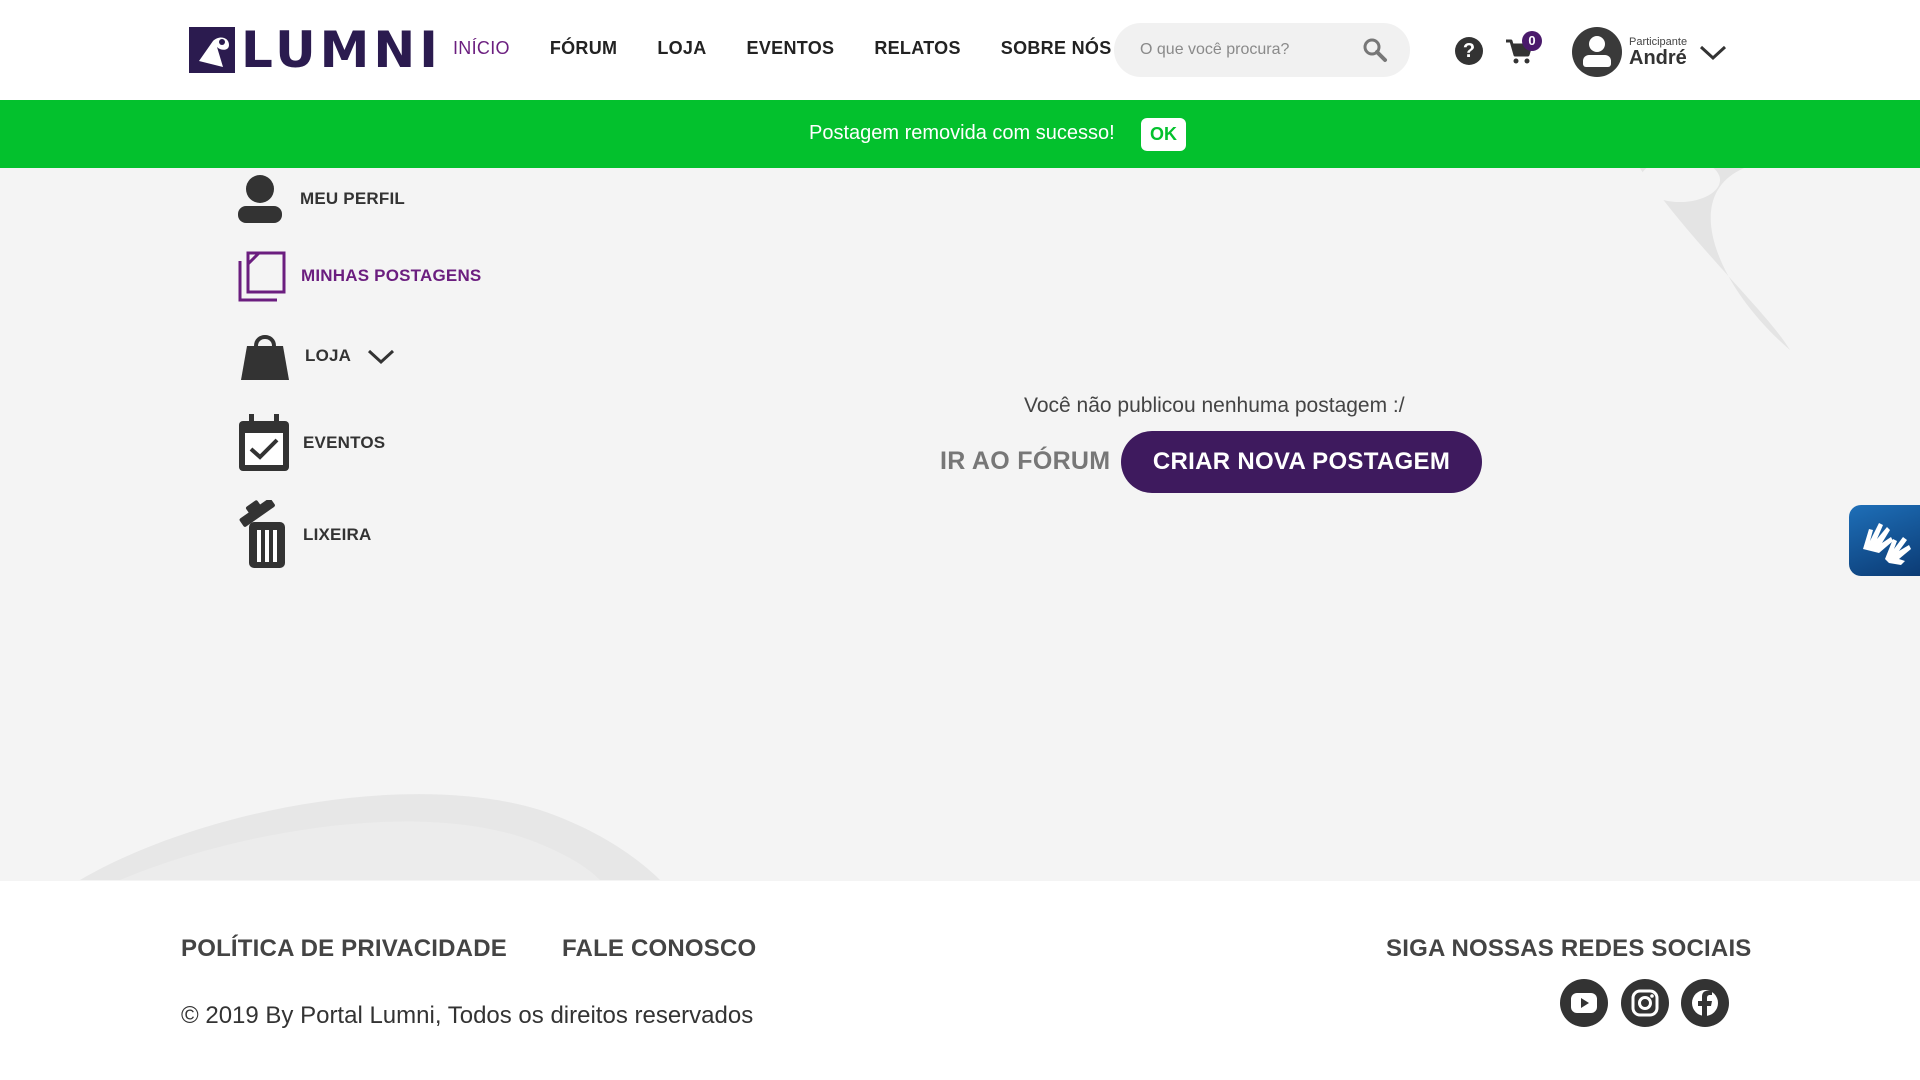  Describe the element at coordinates (584, 48) in the screenshot. I see `nav-forum: FÓRUM` at that location.